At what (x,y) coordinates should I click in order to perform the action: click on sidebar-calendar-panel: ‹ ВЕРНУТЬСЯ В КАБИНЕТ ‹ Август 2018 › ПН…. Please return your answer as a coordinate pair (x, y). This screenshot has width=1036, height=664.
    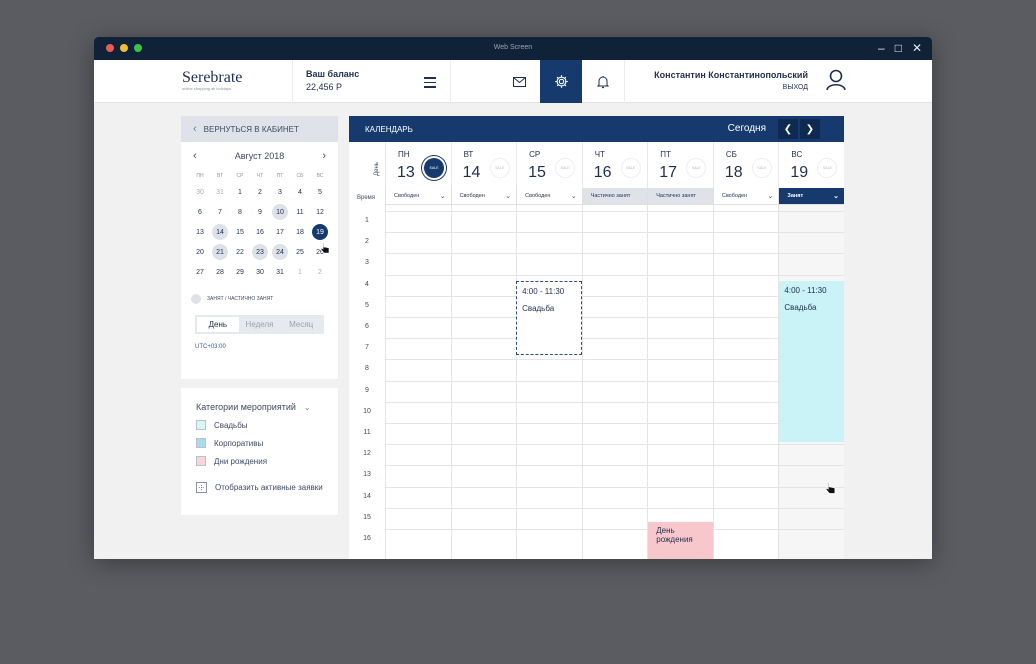
    Looking at the image, I should click on (259, 247).